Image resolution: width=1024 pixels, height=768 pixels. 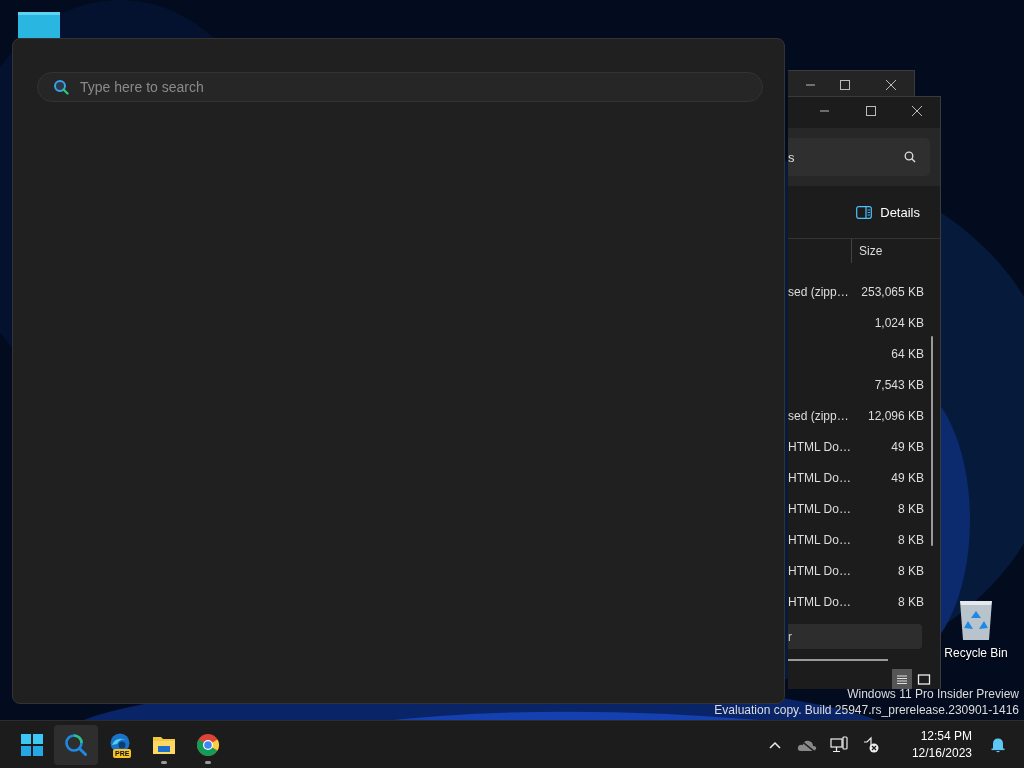 I want to click on table-cell-text: 1,024 KB, so click(x=898, y=322).